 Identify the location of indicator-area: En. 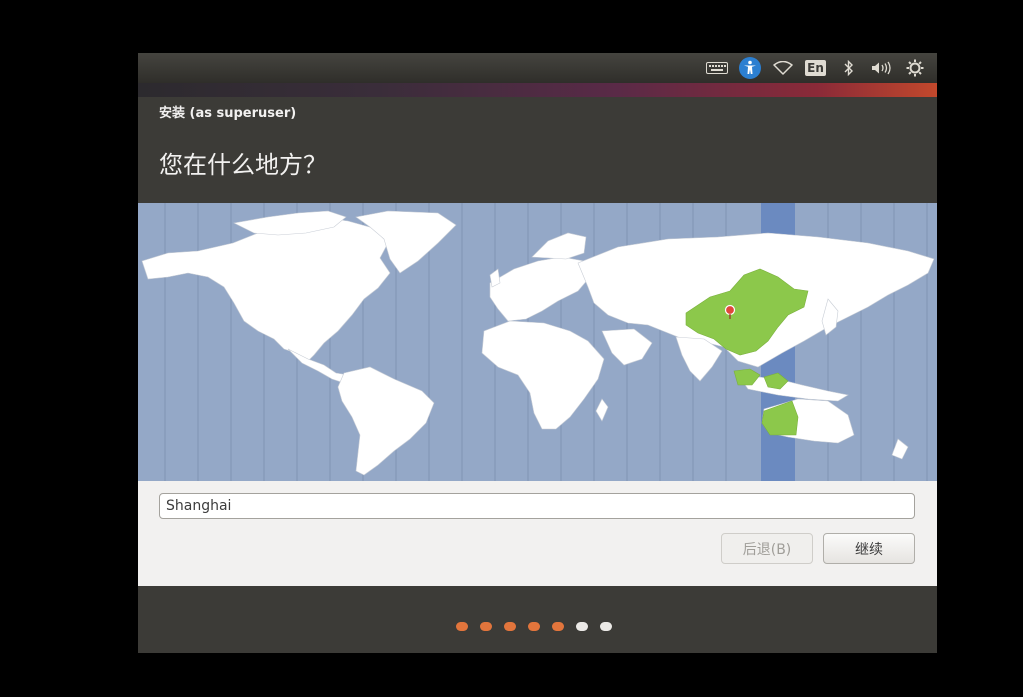
(815, 68).